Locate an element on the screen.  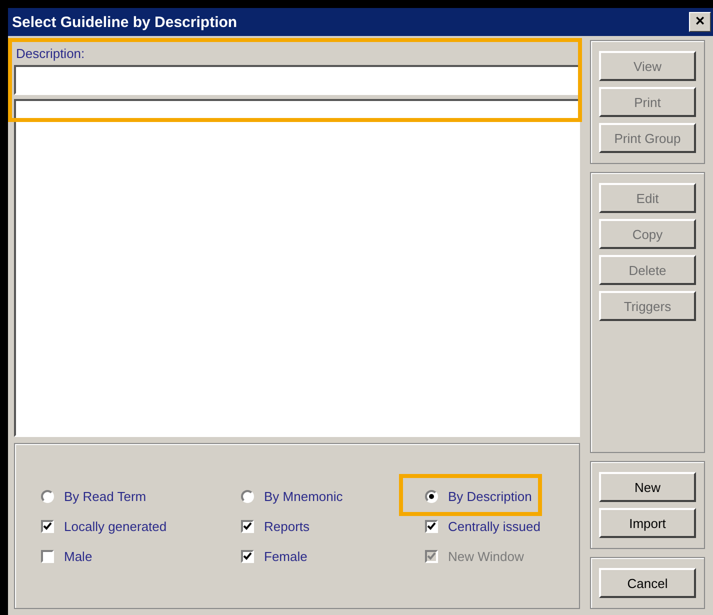
radio-label: By Read Term is located at coordinates (105, 496).